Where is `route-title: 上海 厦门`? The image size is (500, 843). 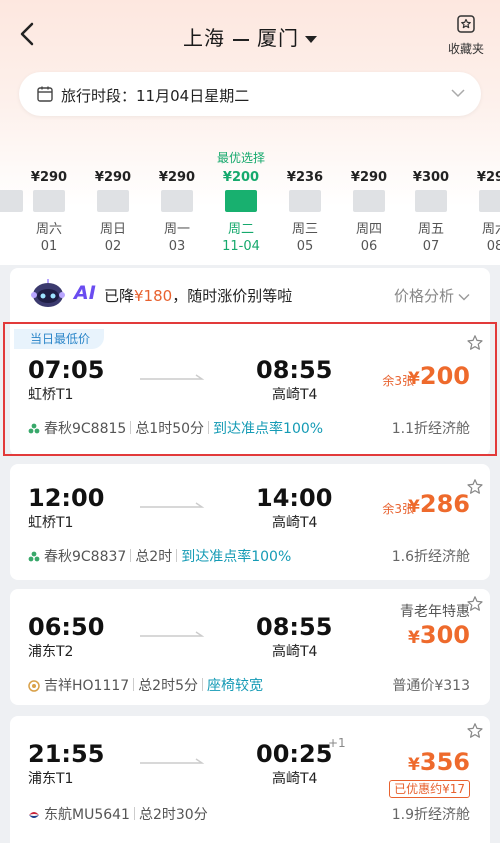 route-title: 上海 厦门 is located at coordinates (250, 36).